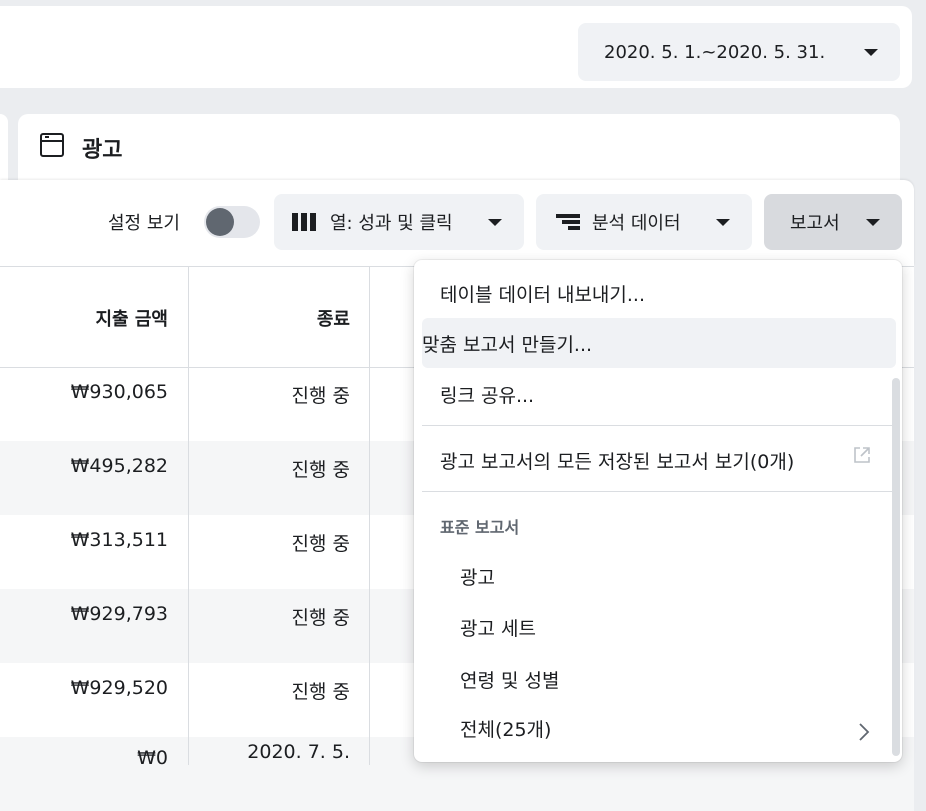 This screenshot has height=811, width=926. I want to click on menu-item-standard-ad: 광고, so click(477, 576).